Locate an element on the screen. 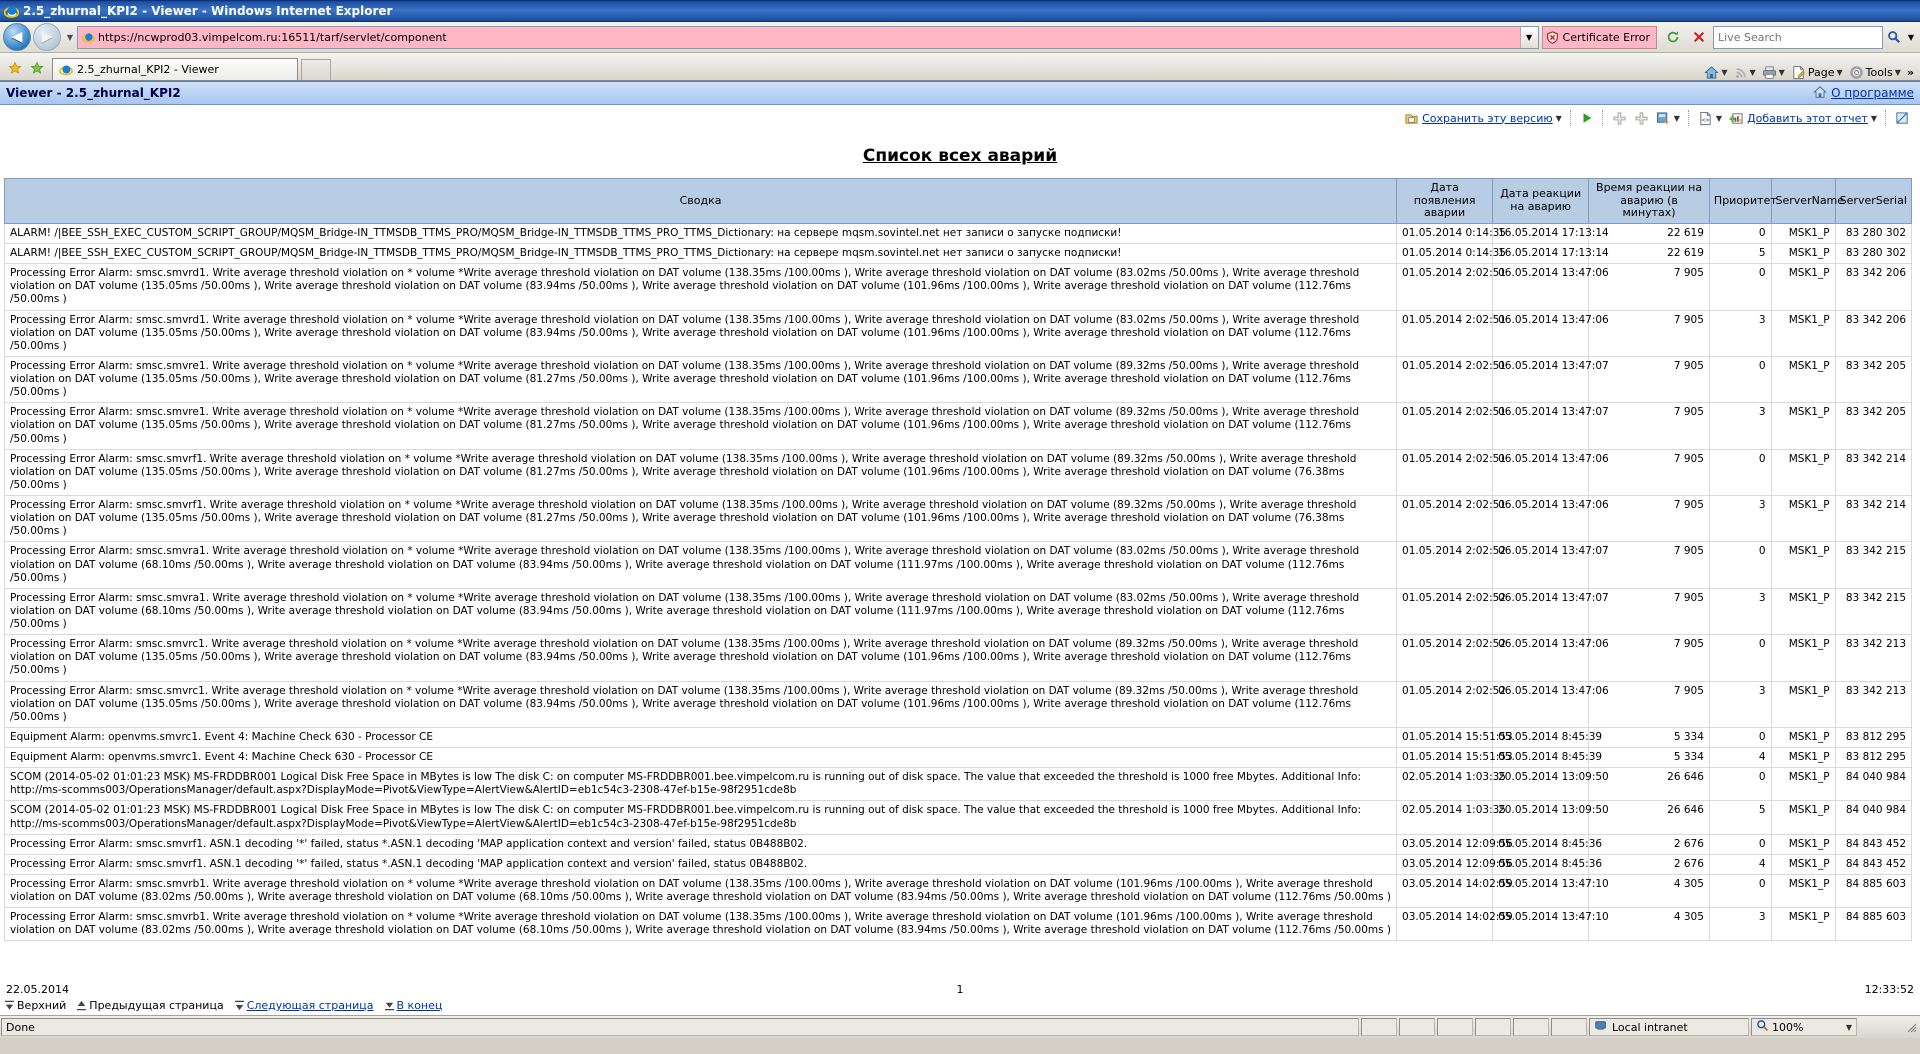 Image resolution: width=1920 pixels, height=1054 pixels. view-source-caret-icon: ▼ is located at coordinates (1719, 118).